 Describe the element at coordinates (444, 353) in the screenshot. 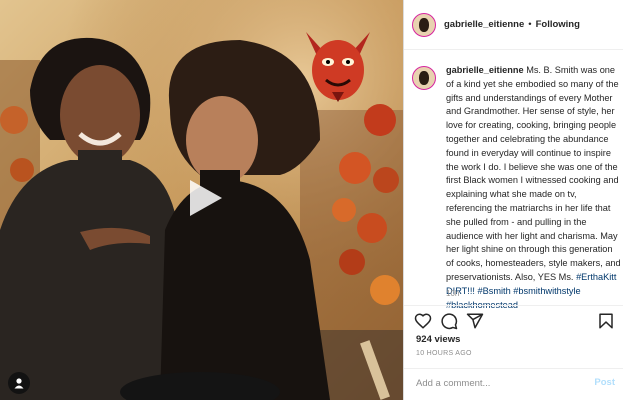

I see `post-timestamp: 10 HOURS AGO` at that location.